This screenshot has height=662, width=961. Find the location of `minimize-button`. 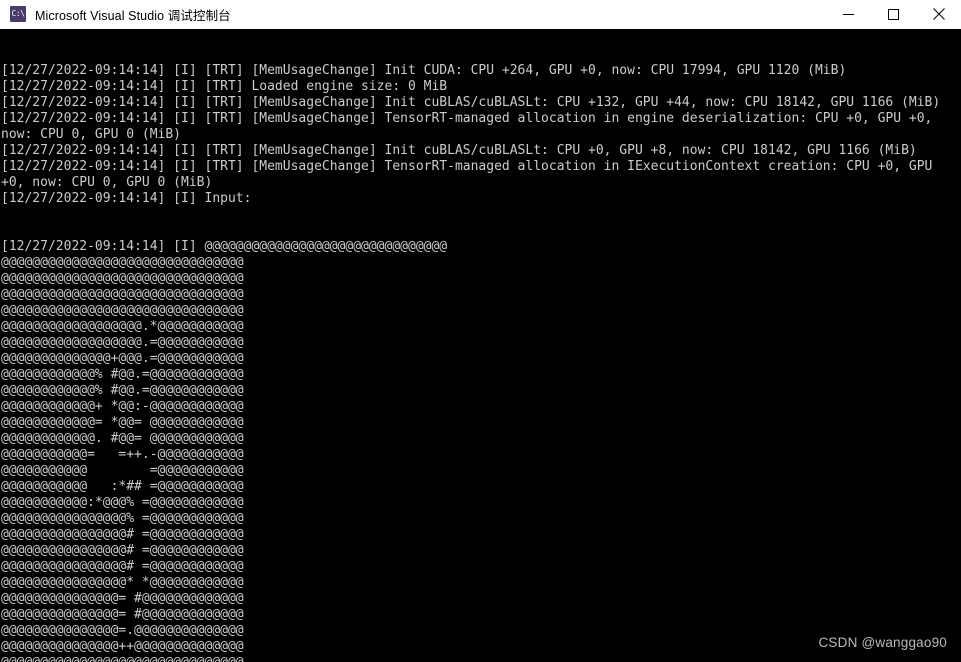

minimize-button is located at coordinates (848, 14).